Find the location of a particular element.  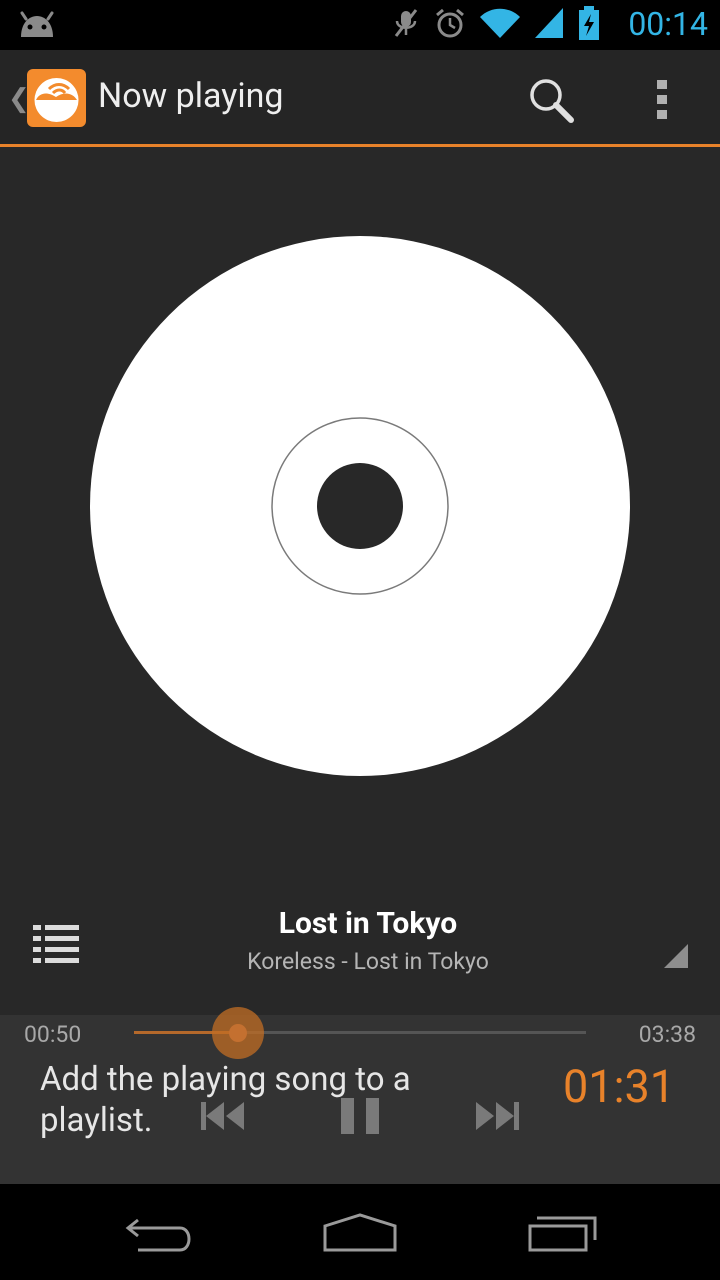

elapsed-time: 00:50 is located at coordinates (53, 1034).